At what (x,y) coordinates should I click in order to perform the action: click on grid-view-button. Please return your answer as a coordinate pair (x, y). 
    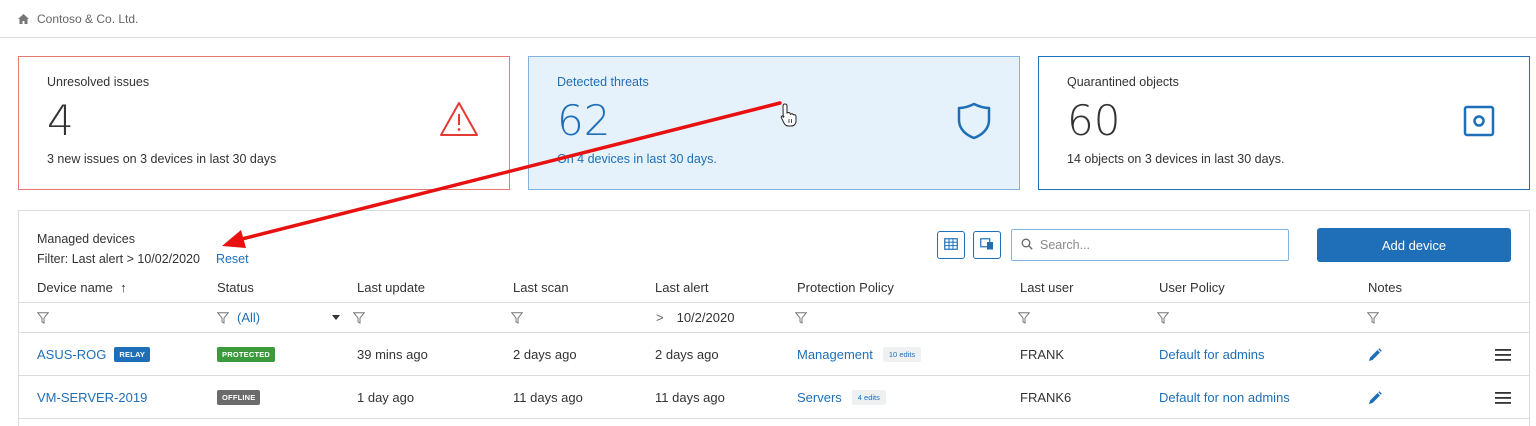
    Looking at the image, I should click on (951, 245).